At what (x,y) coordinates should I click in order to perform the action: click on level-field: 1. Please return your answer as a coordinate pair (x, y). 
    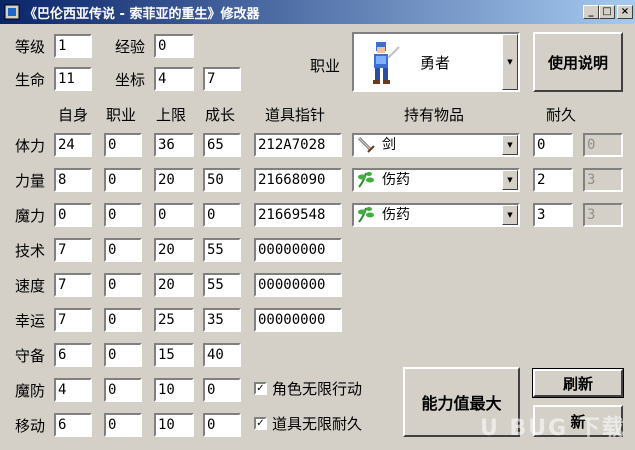
    Looking at the image, I should click on (73, 46).